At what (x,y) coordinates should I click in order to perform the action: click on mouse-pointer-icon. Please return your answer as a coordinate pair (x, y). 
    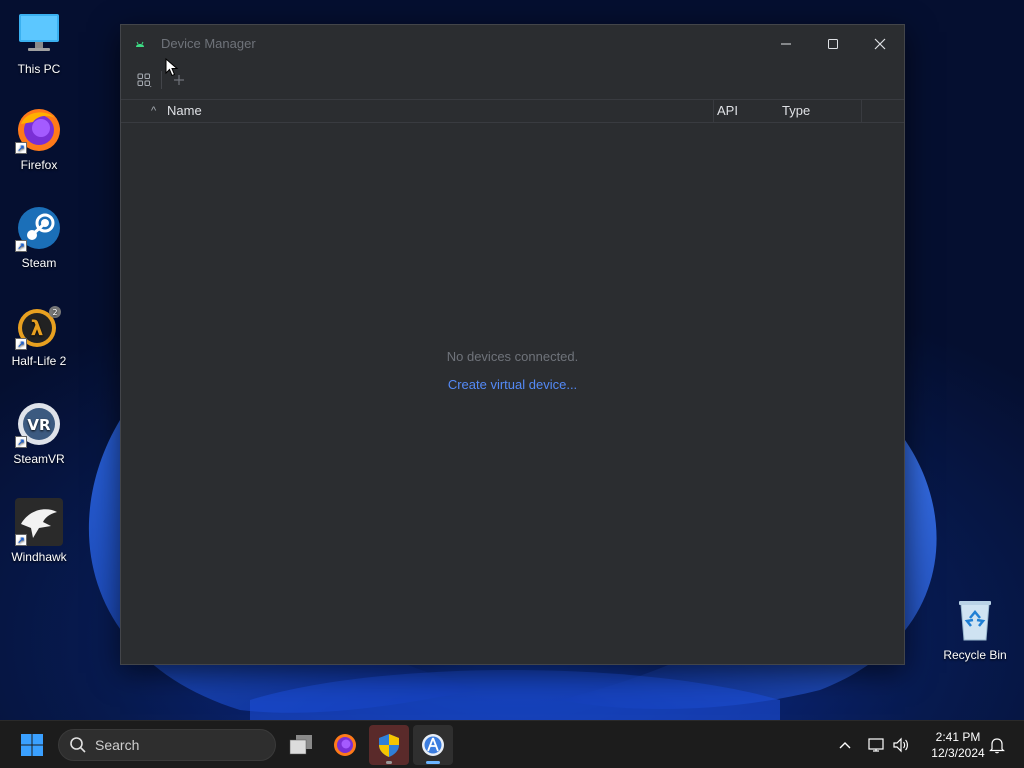
    Looking at the image, I should click on (172, 67).